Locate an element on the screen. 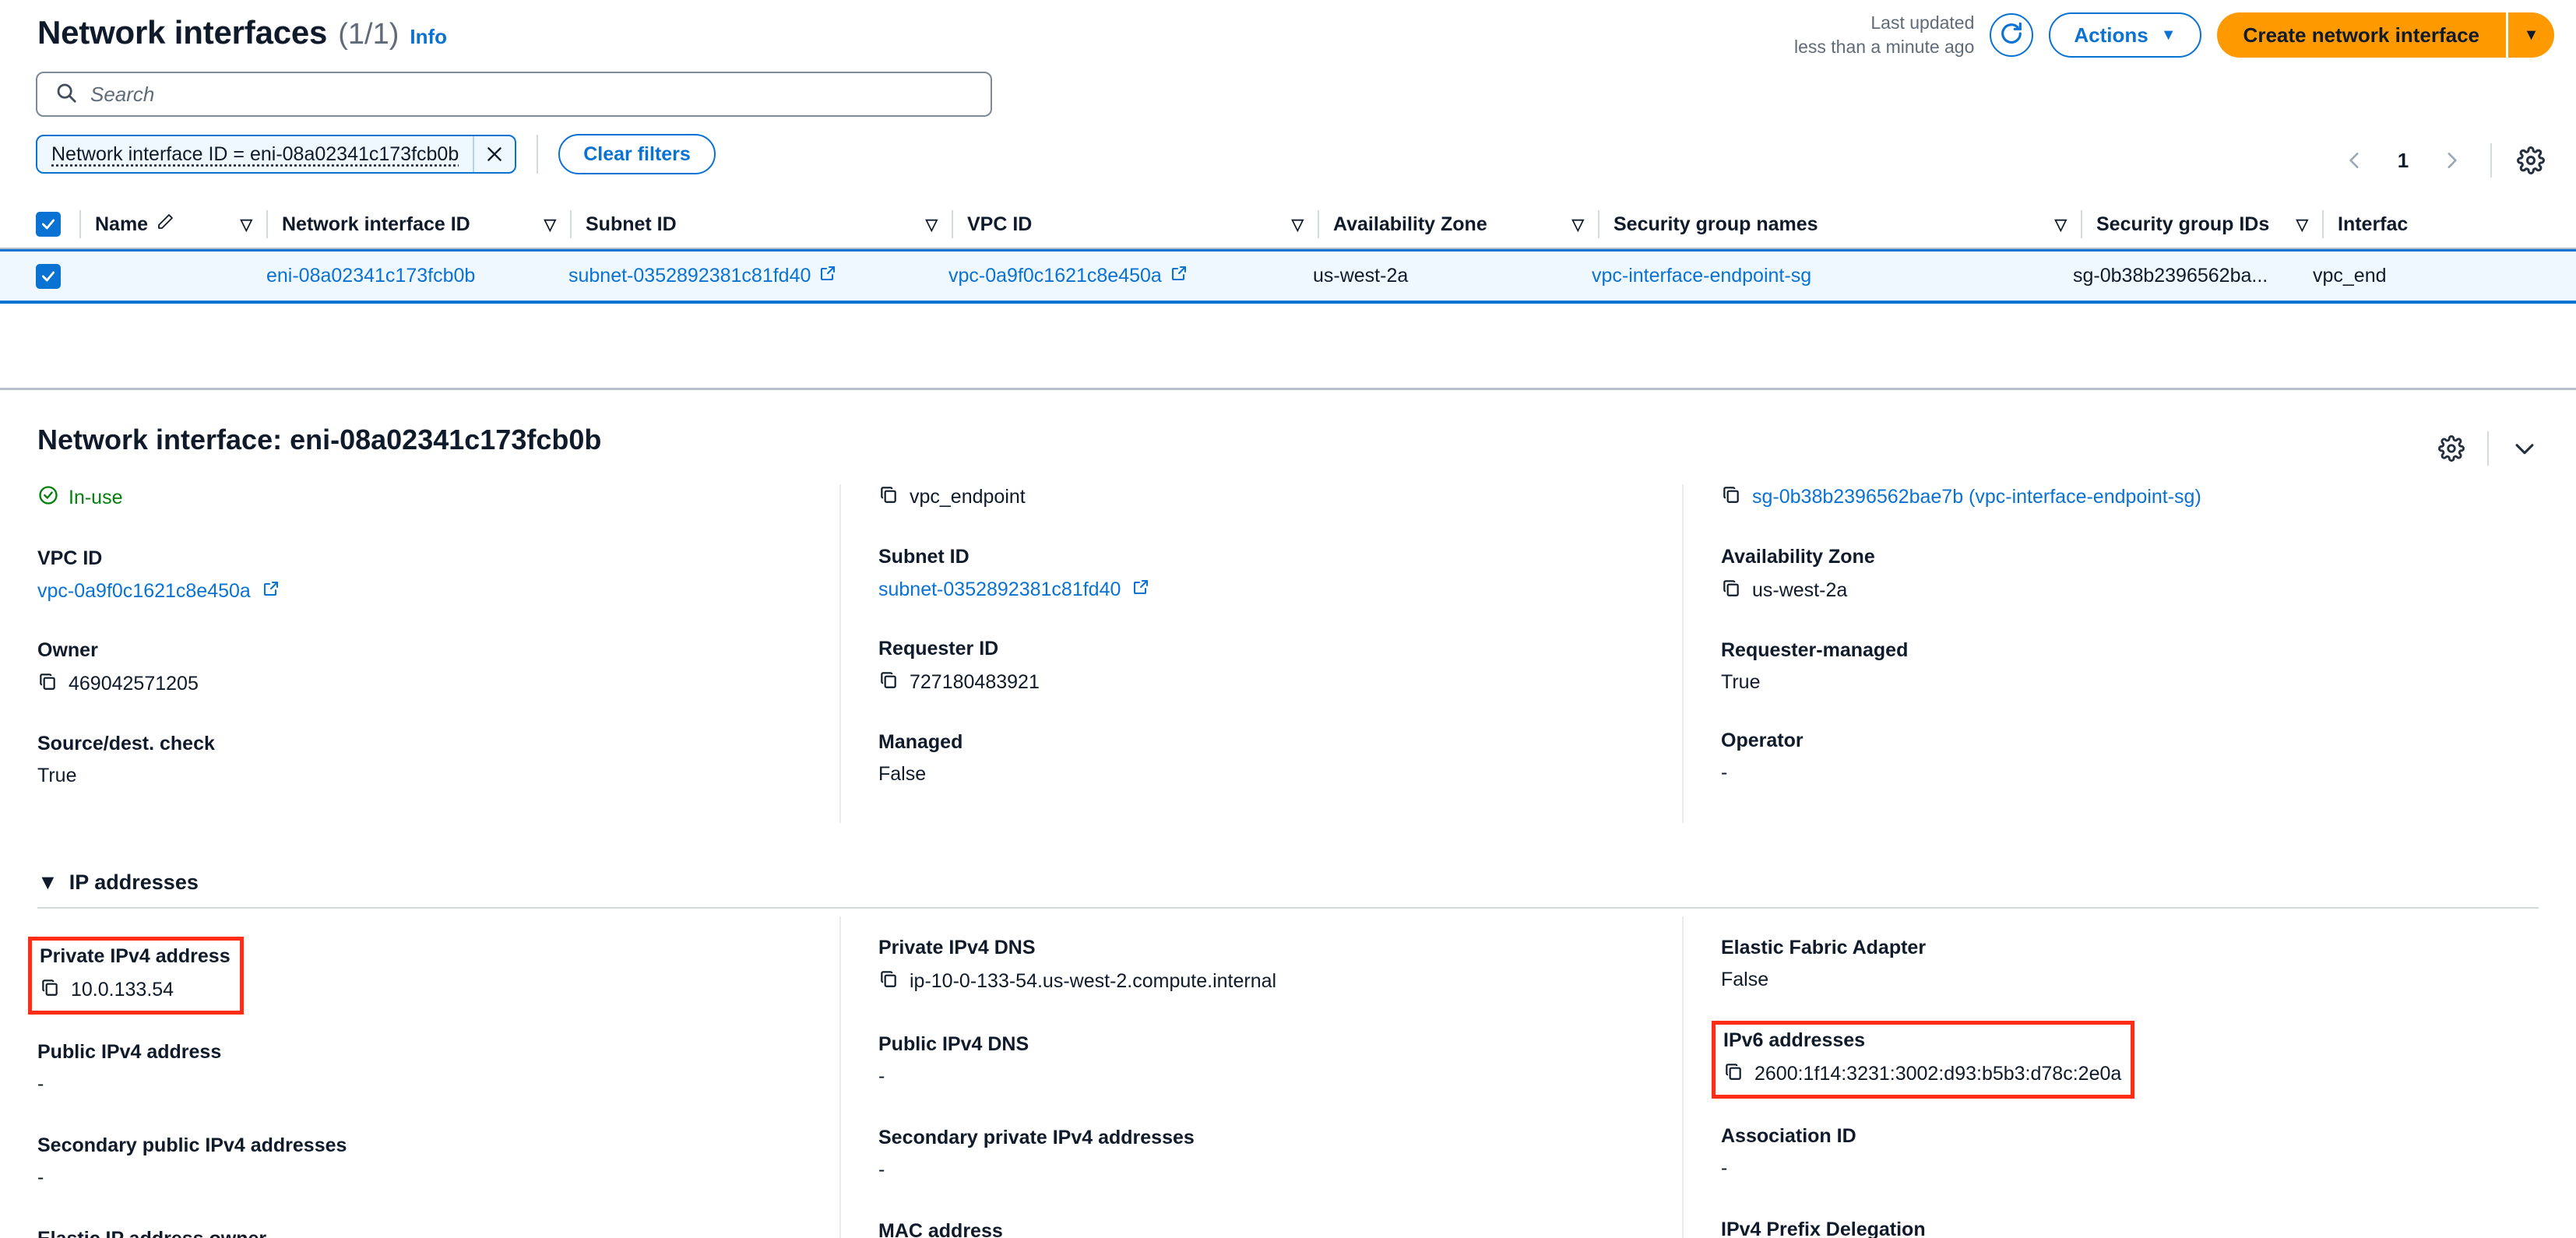  filter-token-remove-button is located at coordinates (494, 154).